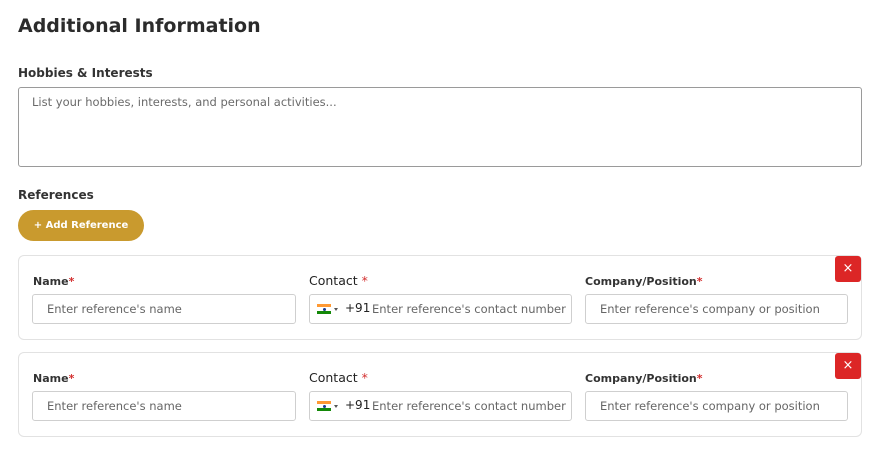  Describe the element at coordinates (139, 26) in the screenshot. I see `section-title: Additional Information` at that location.